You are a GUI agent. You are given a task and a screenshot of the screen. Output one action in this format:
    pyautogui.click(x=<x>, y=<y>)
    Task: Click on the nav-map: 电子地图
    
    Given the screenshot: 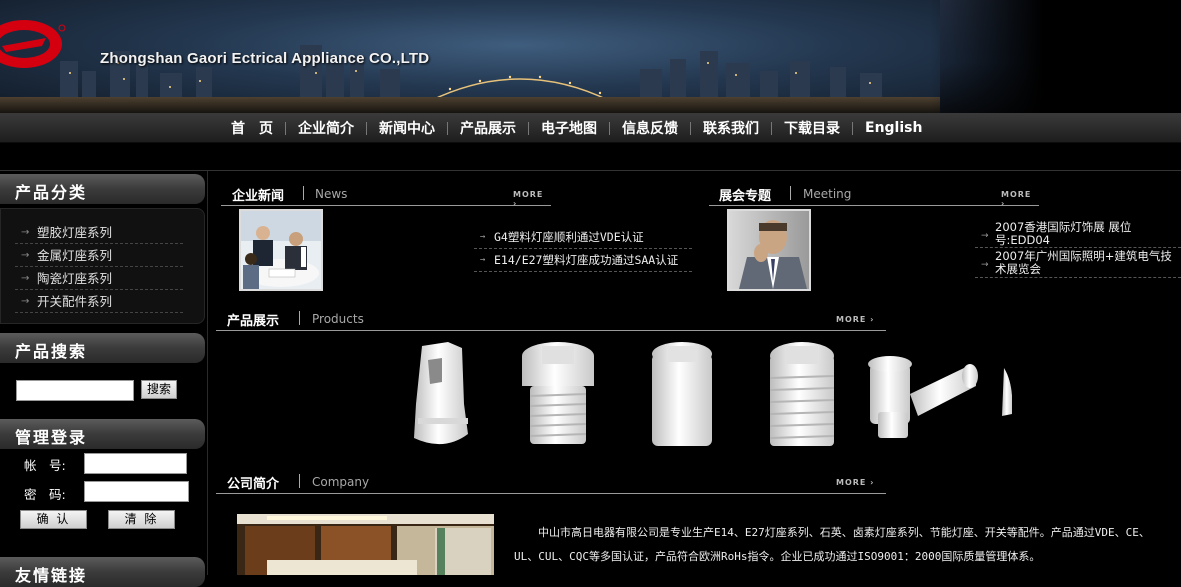 What is the action you would take?
    pyautogui.click(x=569, y=128)
    